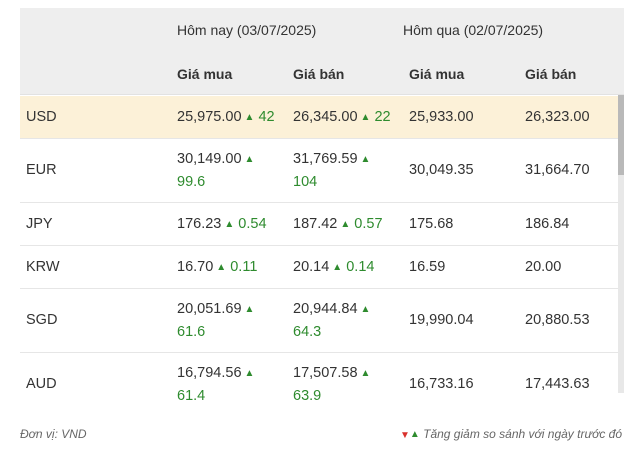  I want to click on sell-today: 31,769.59 ▲ 104, so click(332, 170).